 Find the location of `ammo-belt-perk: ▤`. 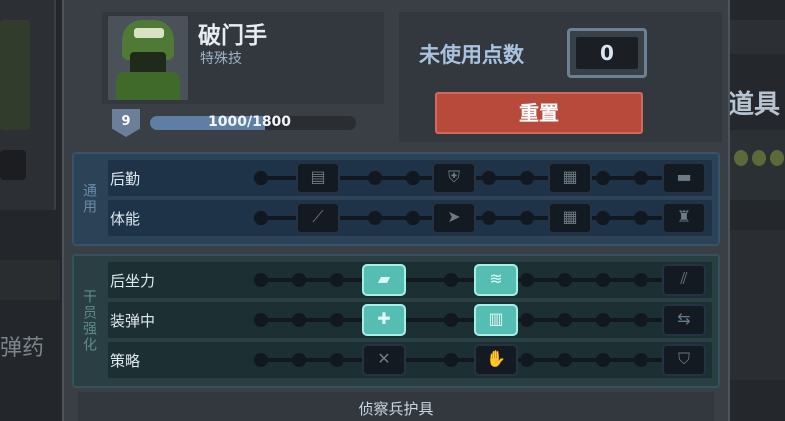

ammo-belt-perk: ▤ is located at coordinates (318, 178).